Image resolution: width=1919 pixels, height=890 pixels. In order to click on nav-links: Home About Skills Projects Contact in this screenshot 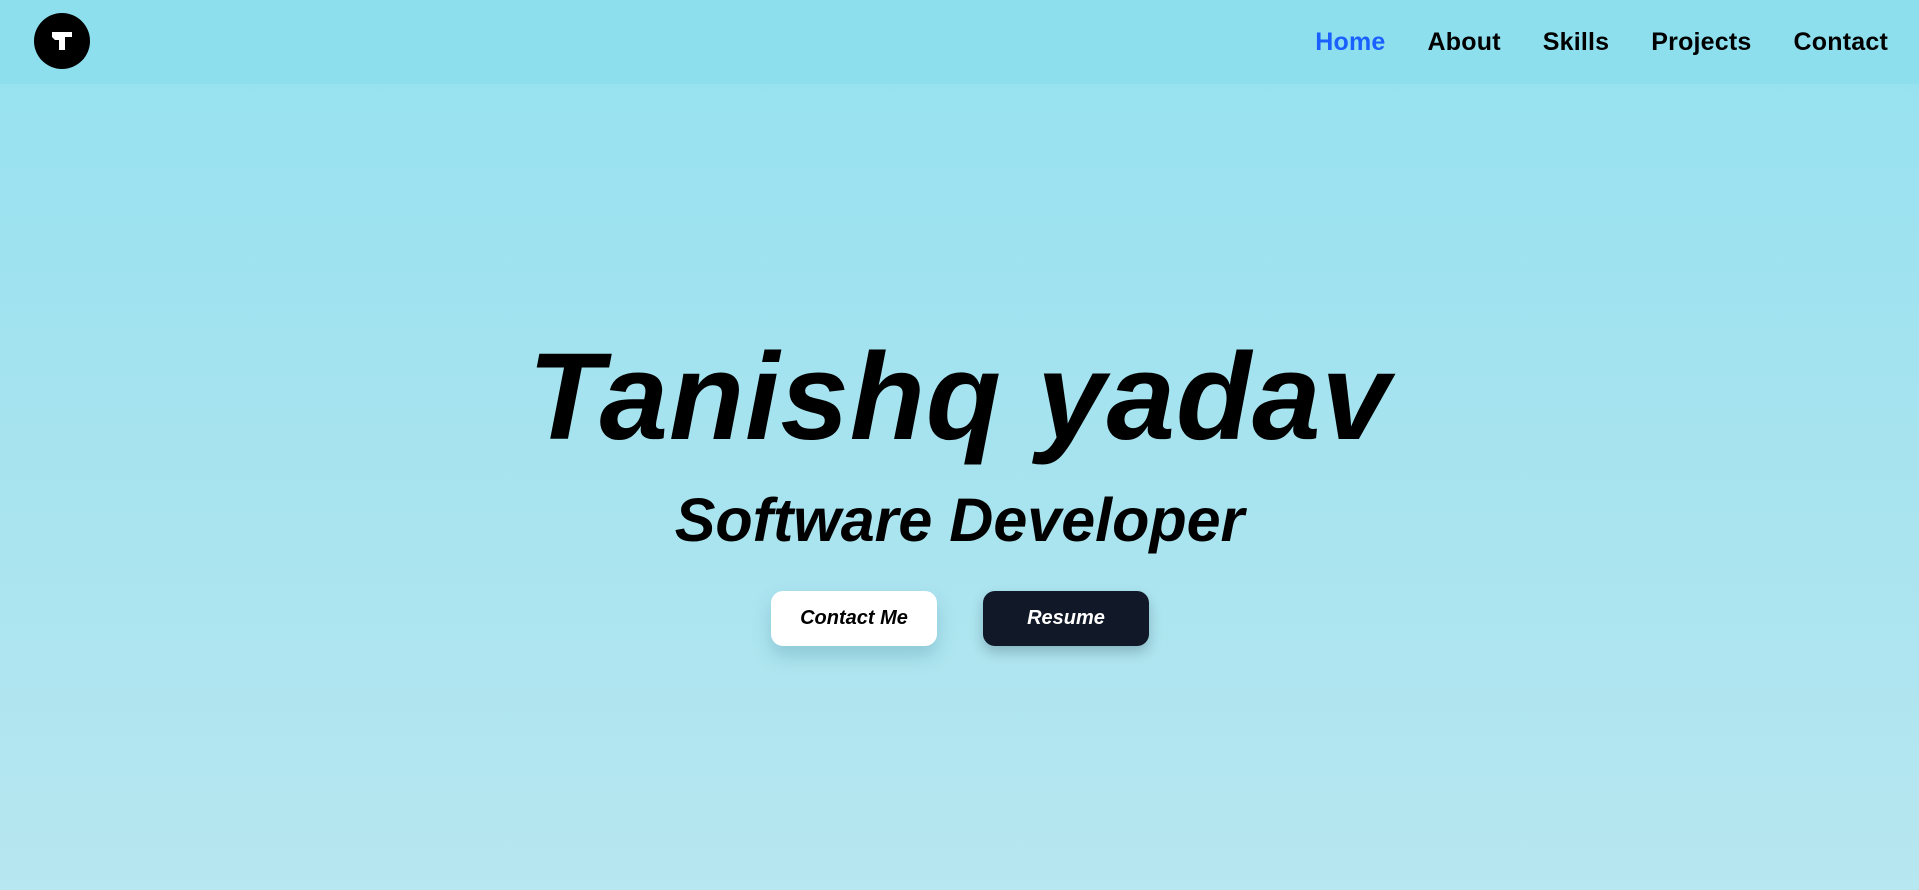, I will do `click(1601, 42)`.